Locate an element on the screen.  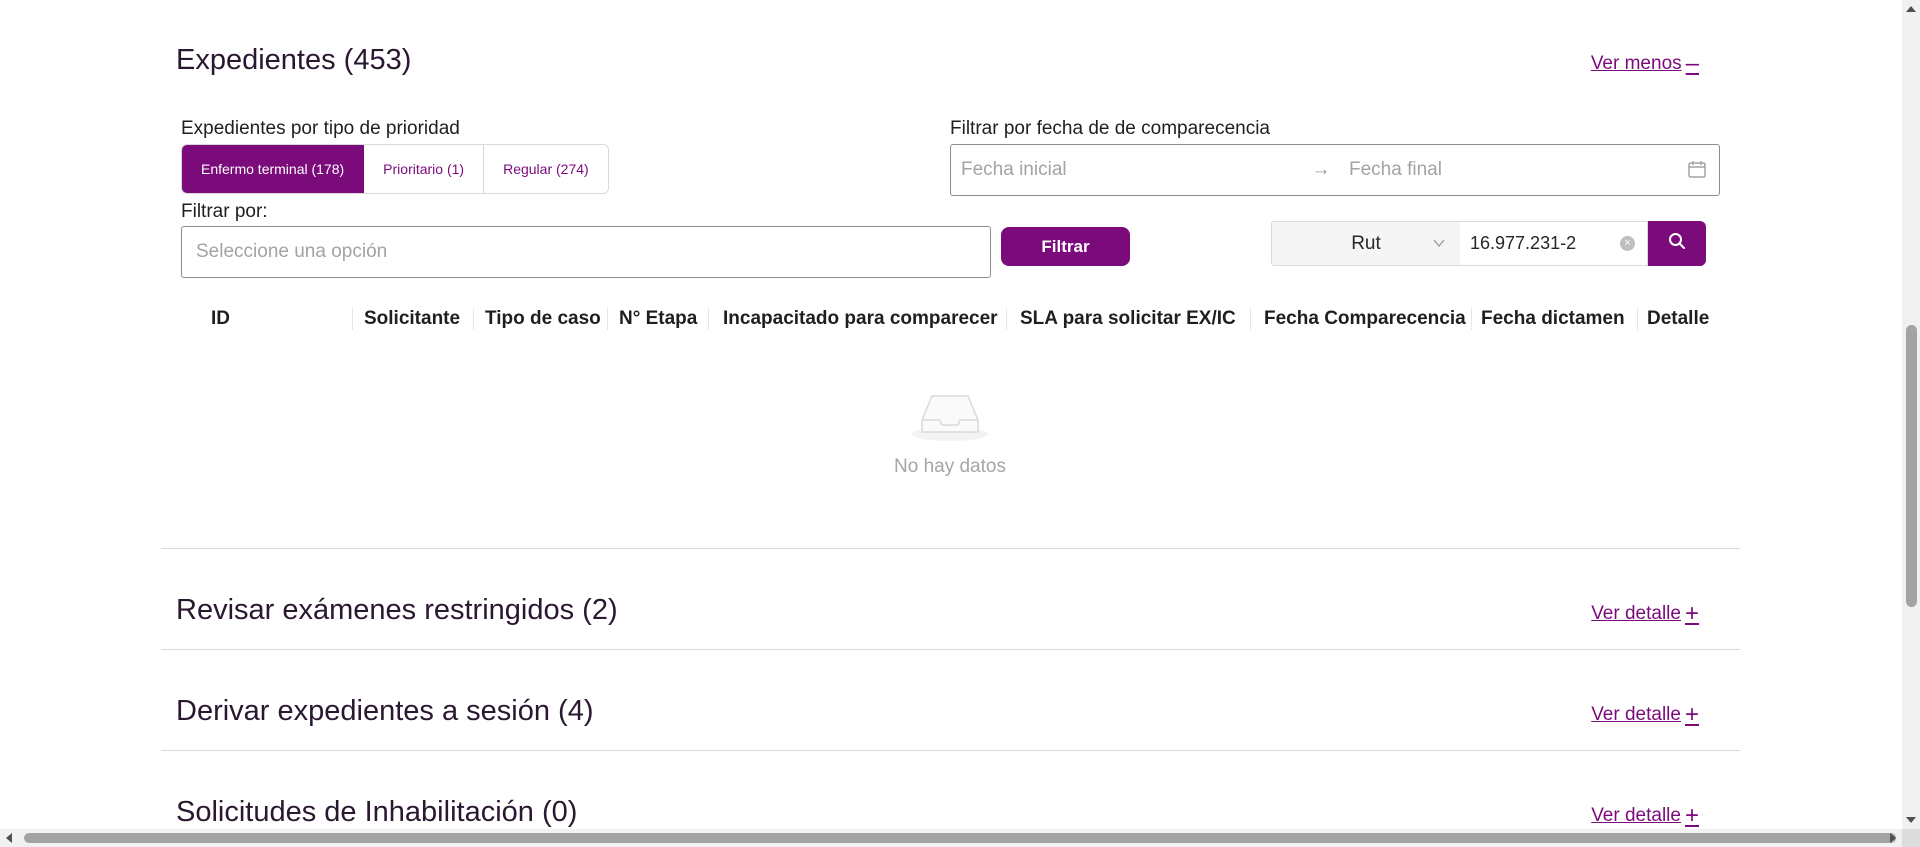
search-type-select: Rut is located at coordinates (1366, 243).